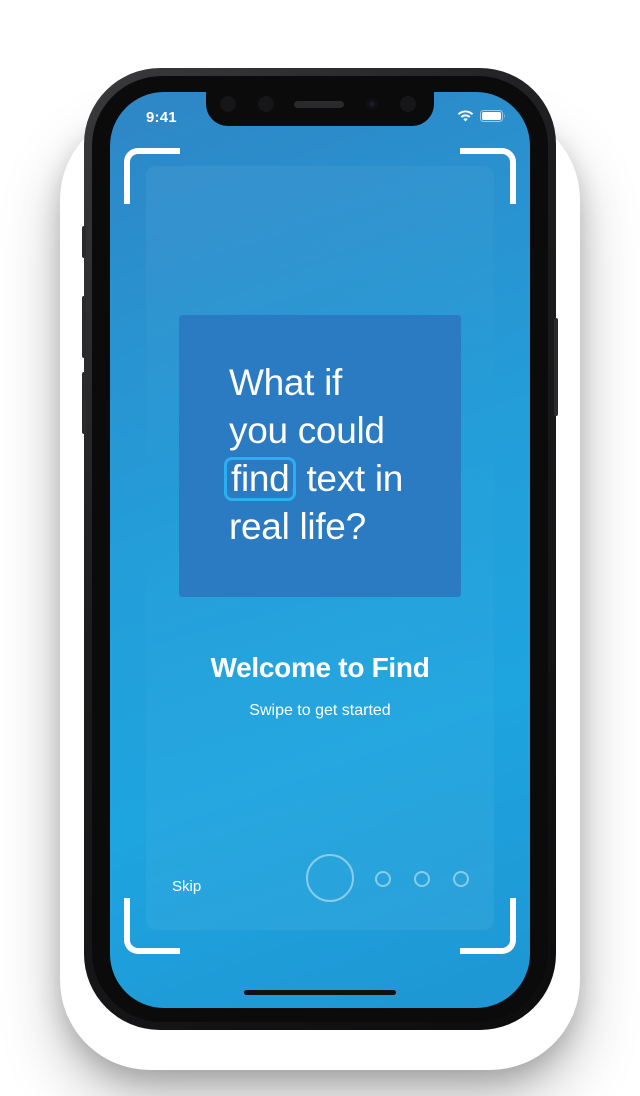 This screenshot has height=1096, width=640. Describe the element at coordinates (84, 327) in the screenshot. I see `volume-up-button` at that location.